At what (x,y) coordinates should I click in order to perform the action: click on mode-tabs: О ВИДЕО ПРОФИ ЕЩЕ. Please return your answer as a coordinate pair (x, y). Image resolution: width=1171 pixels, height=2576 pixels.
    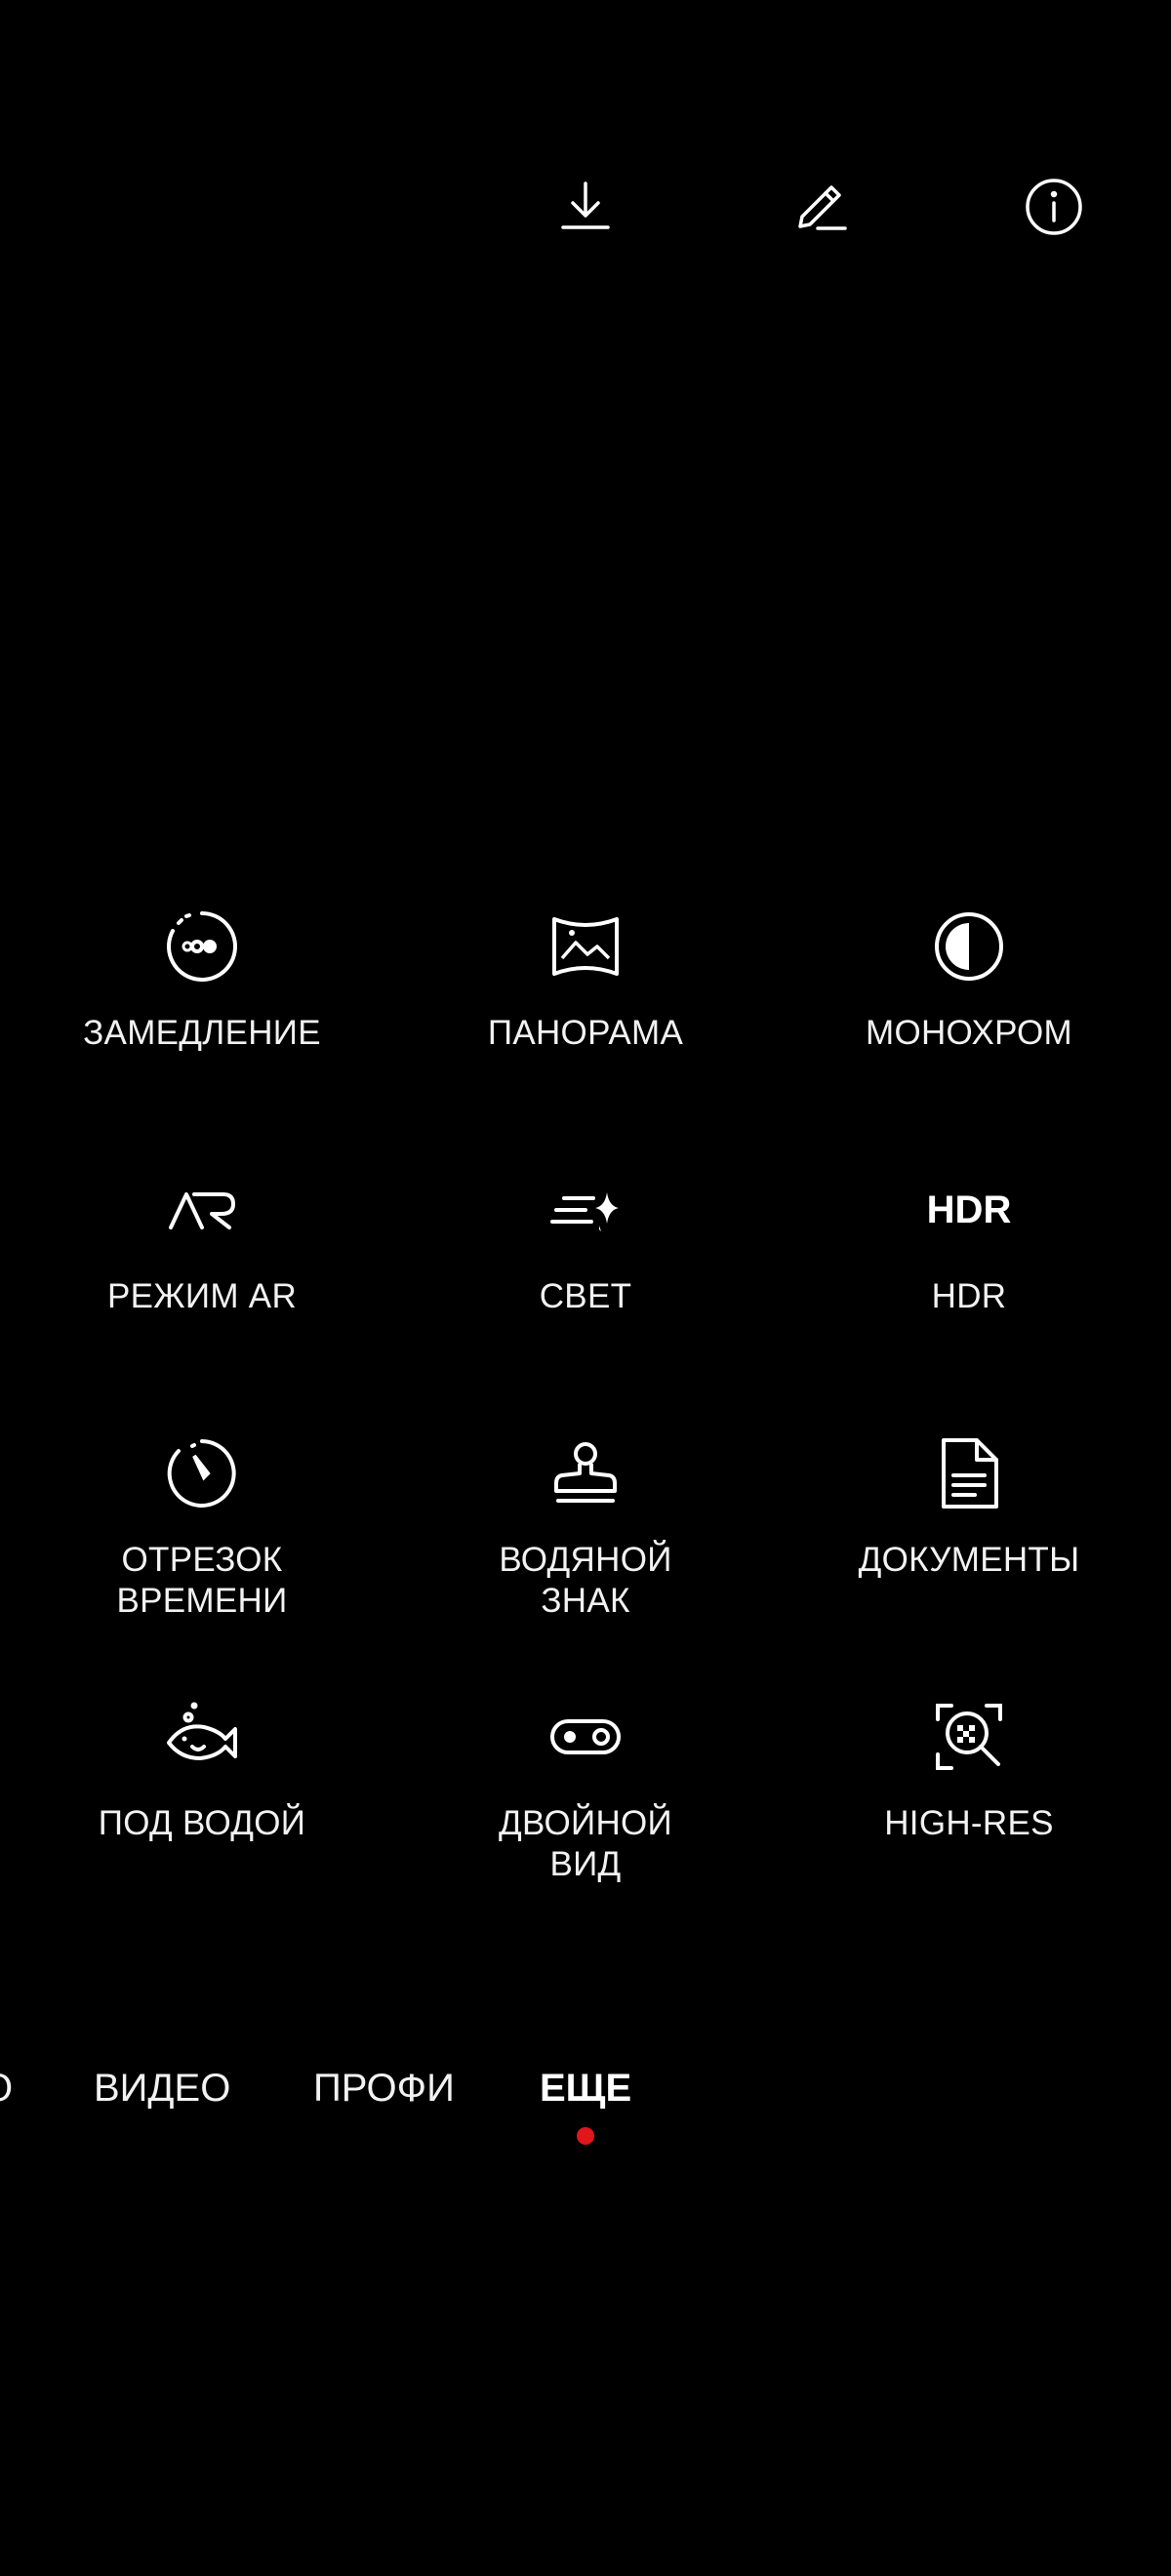
    Looking at the image, I should click on (585, 2096).